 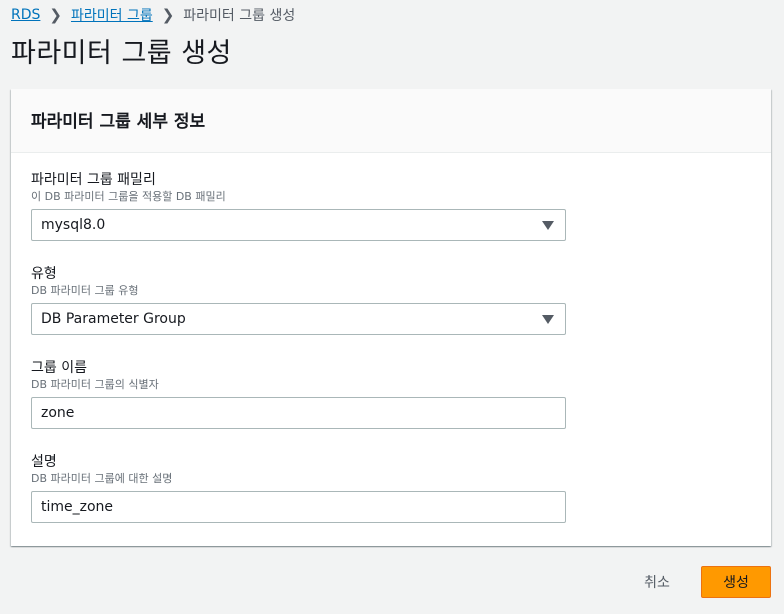 What do you see at coordinates (298, 413) in the screenshot?
I see `group-name-input: zone` at bounding box center [298, 413].